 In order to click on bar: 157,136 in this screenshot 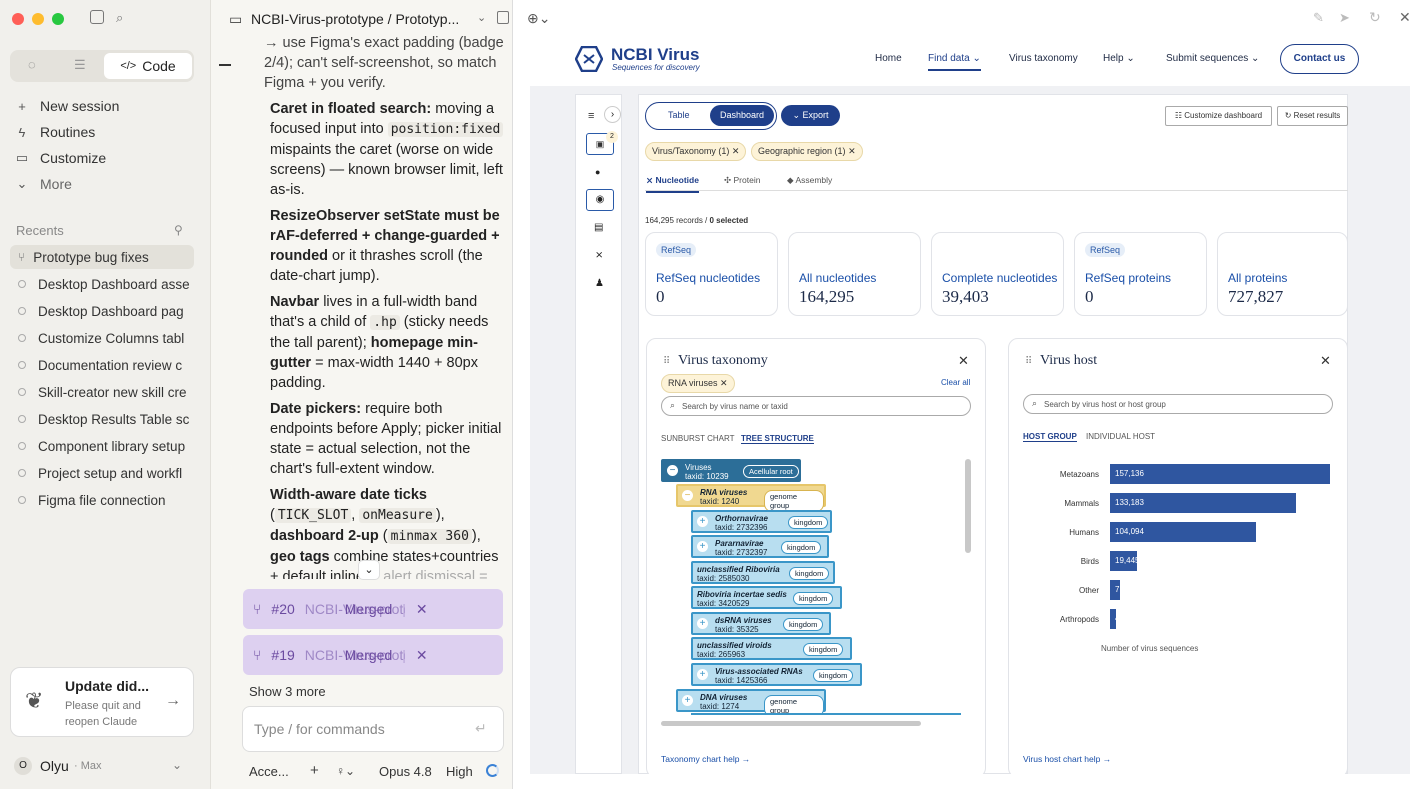, I will do `click(1220, 474)`.